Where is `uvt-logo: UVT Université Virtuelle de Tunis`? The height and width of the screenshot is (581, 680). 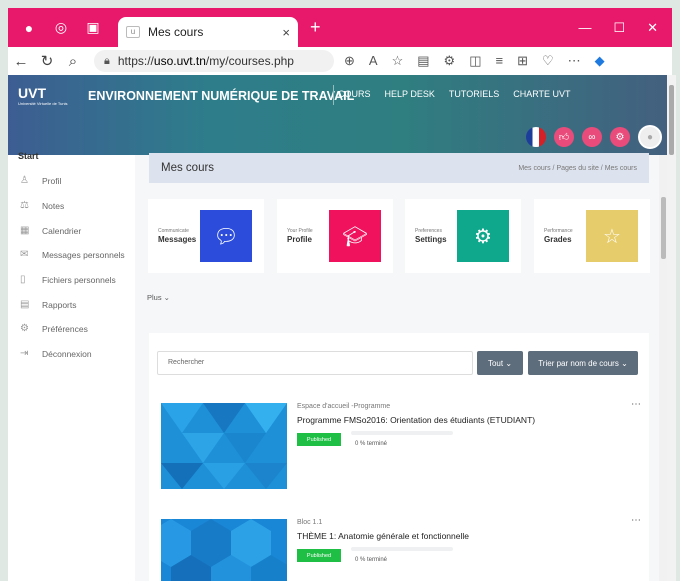
uvt-logo: UVT Université Virtuelle de Tunis is located at coordinates (43, 95).